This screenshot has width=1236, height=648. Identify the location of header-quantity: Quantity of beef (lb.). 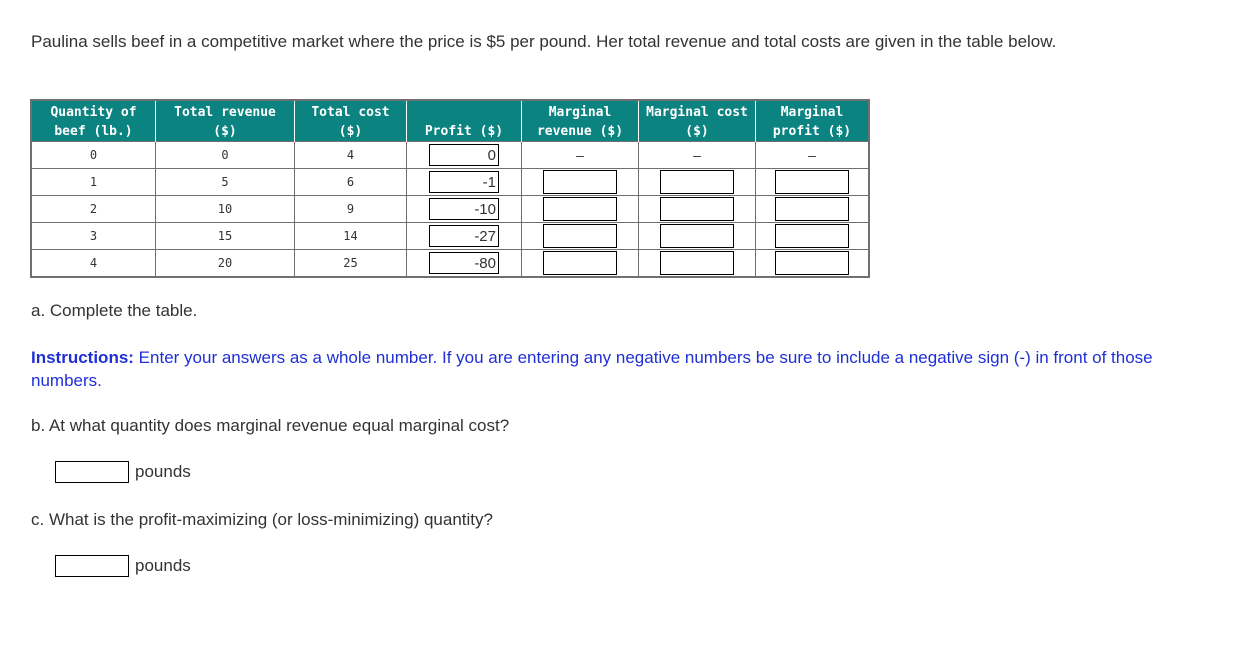
(93, 121).